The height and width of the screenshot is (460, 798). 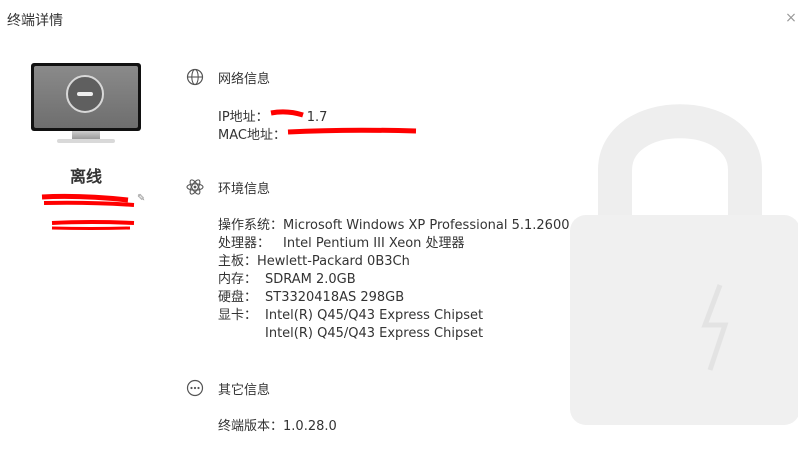 I want to click on dialog-title-bar: 终端详情 ×, so click(x=399, y=20).